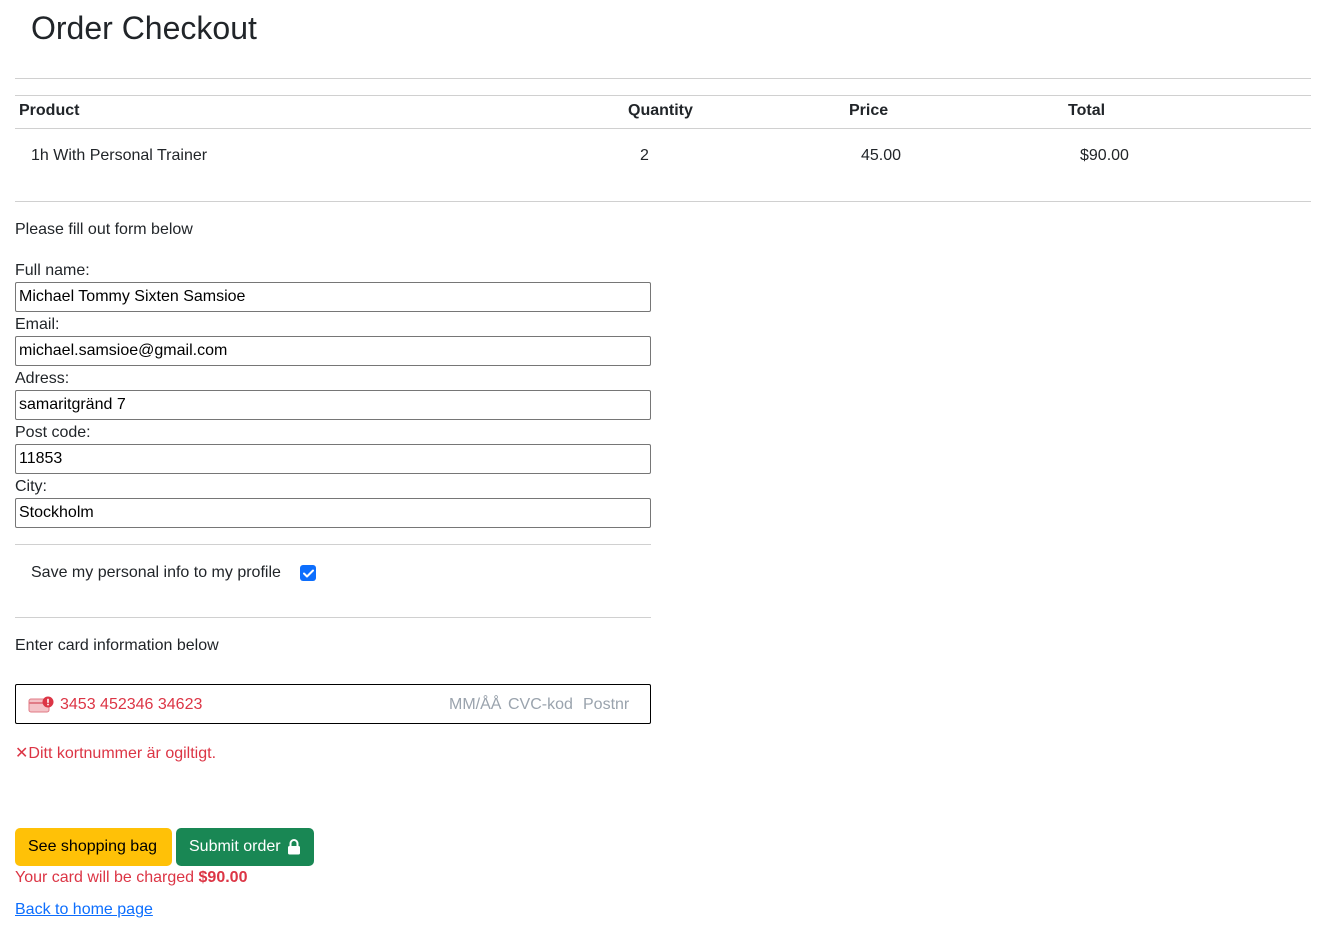 This screenshot has height=952, width=1319. I want to click on card-postal-field: Postnr, so click(606, 705).